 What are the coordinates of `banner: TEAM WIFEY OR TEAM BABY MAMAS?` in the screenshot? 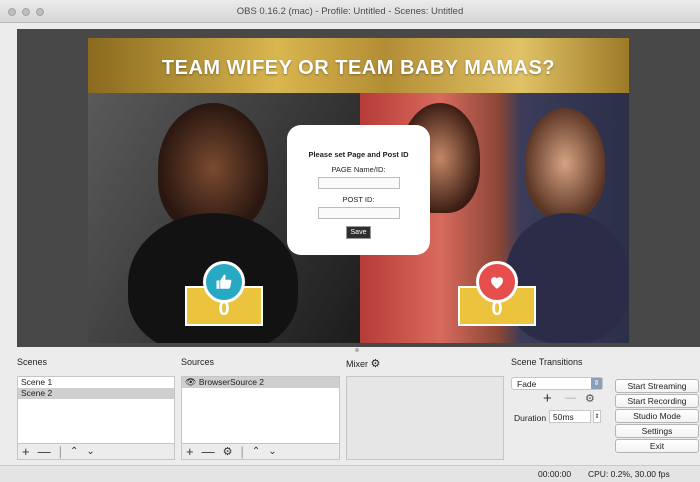 It's located at (358, 65).